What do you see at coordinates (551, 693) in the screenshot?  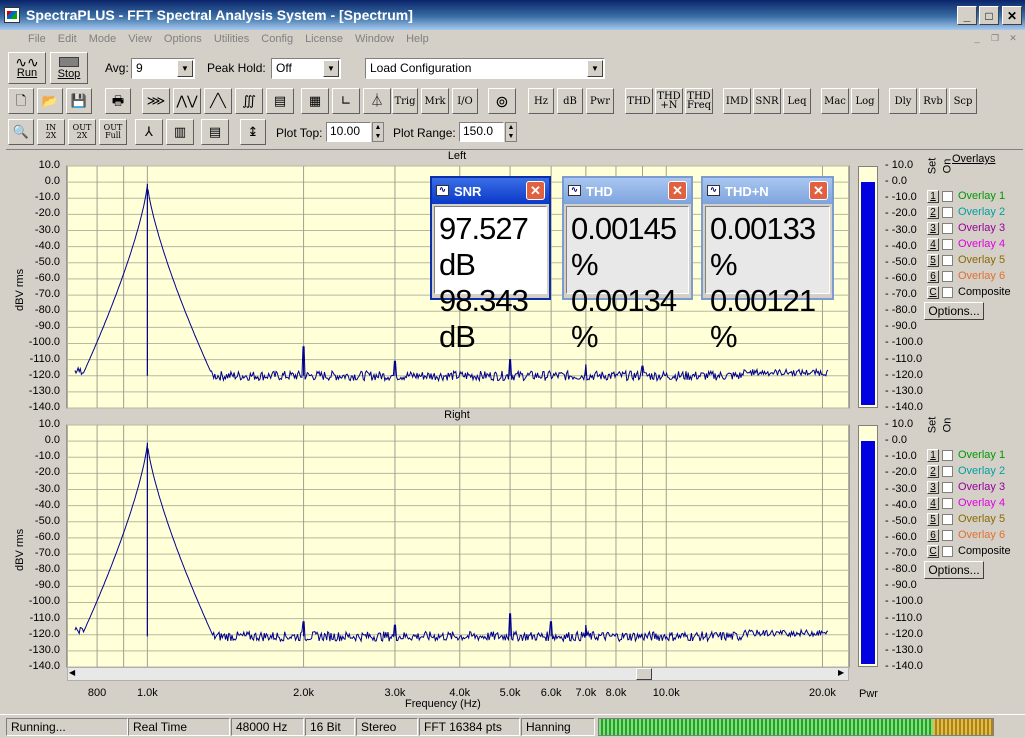 I see `x-tick-label: 6.0k` at bounding box center [551, 693].